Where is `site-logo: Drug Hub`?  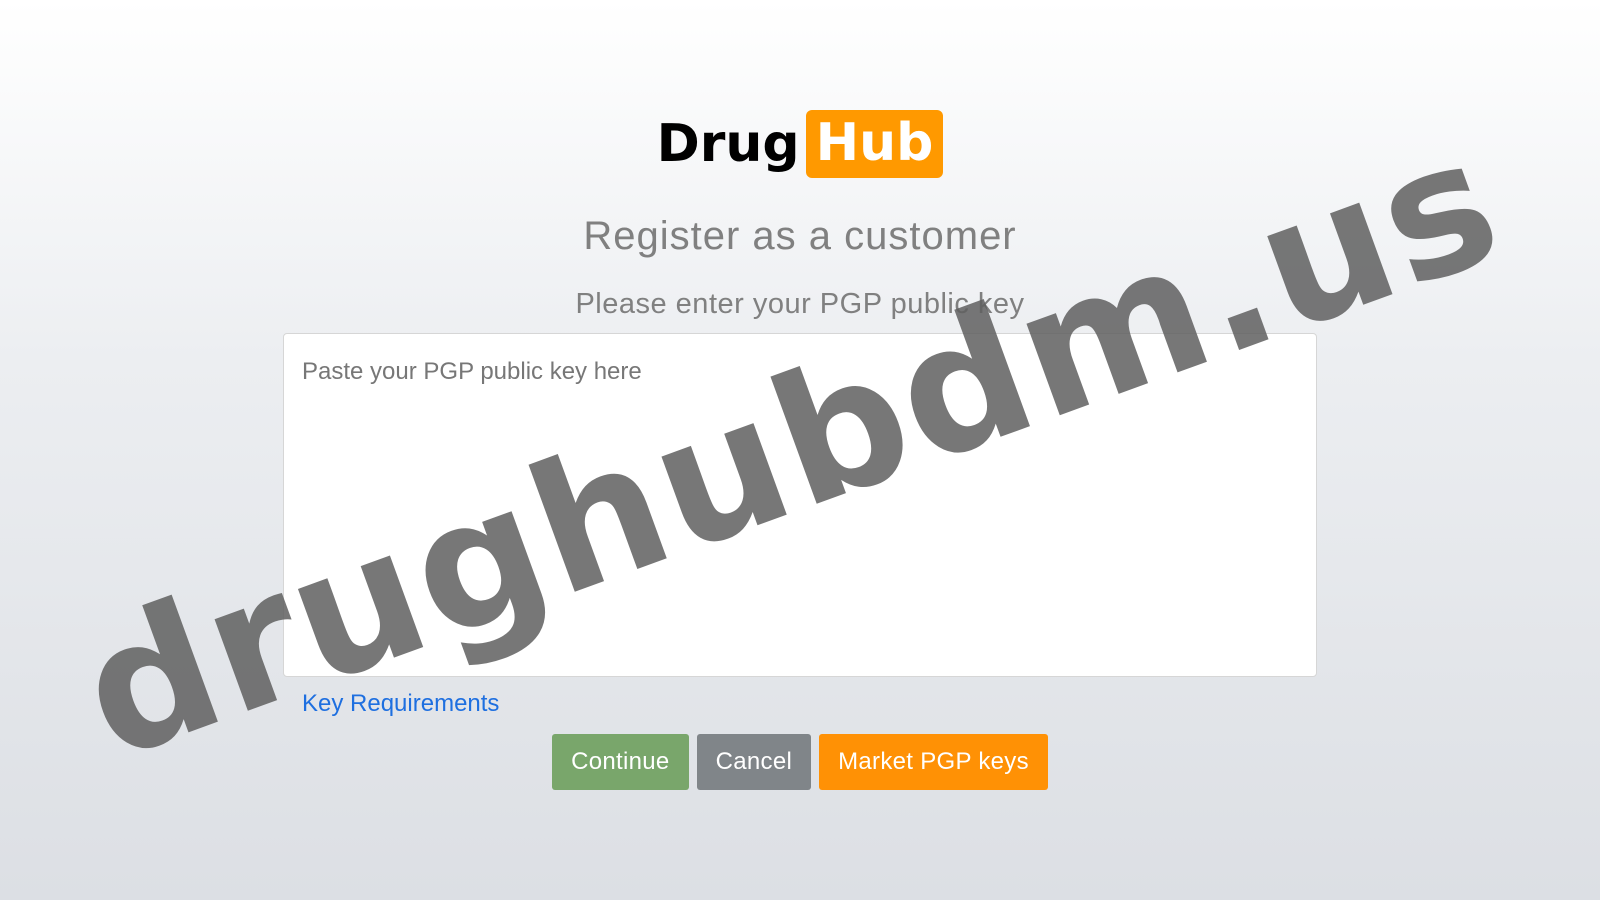 site-logo: Drug Hub is located at coordinates (800, 144).